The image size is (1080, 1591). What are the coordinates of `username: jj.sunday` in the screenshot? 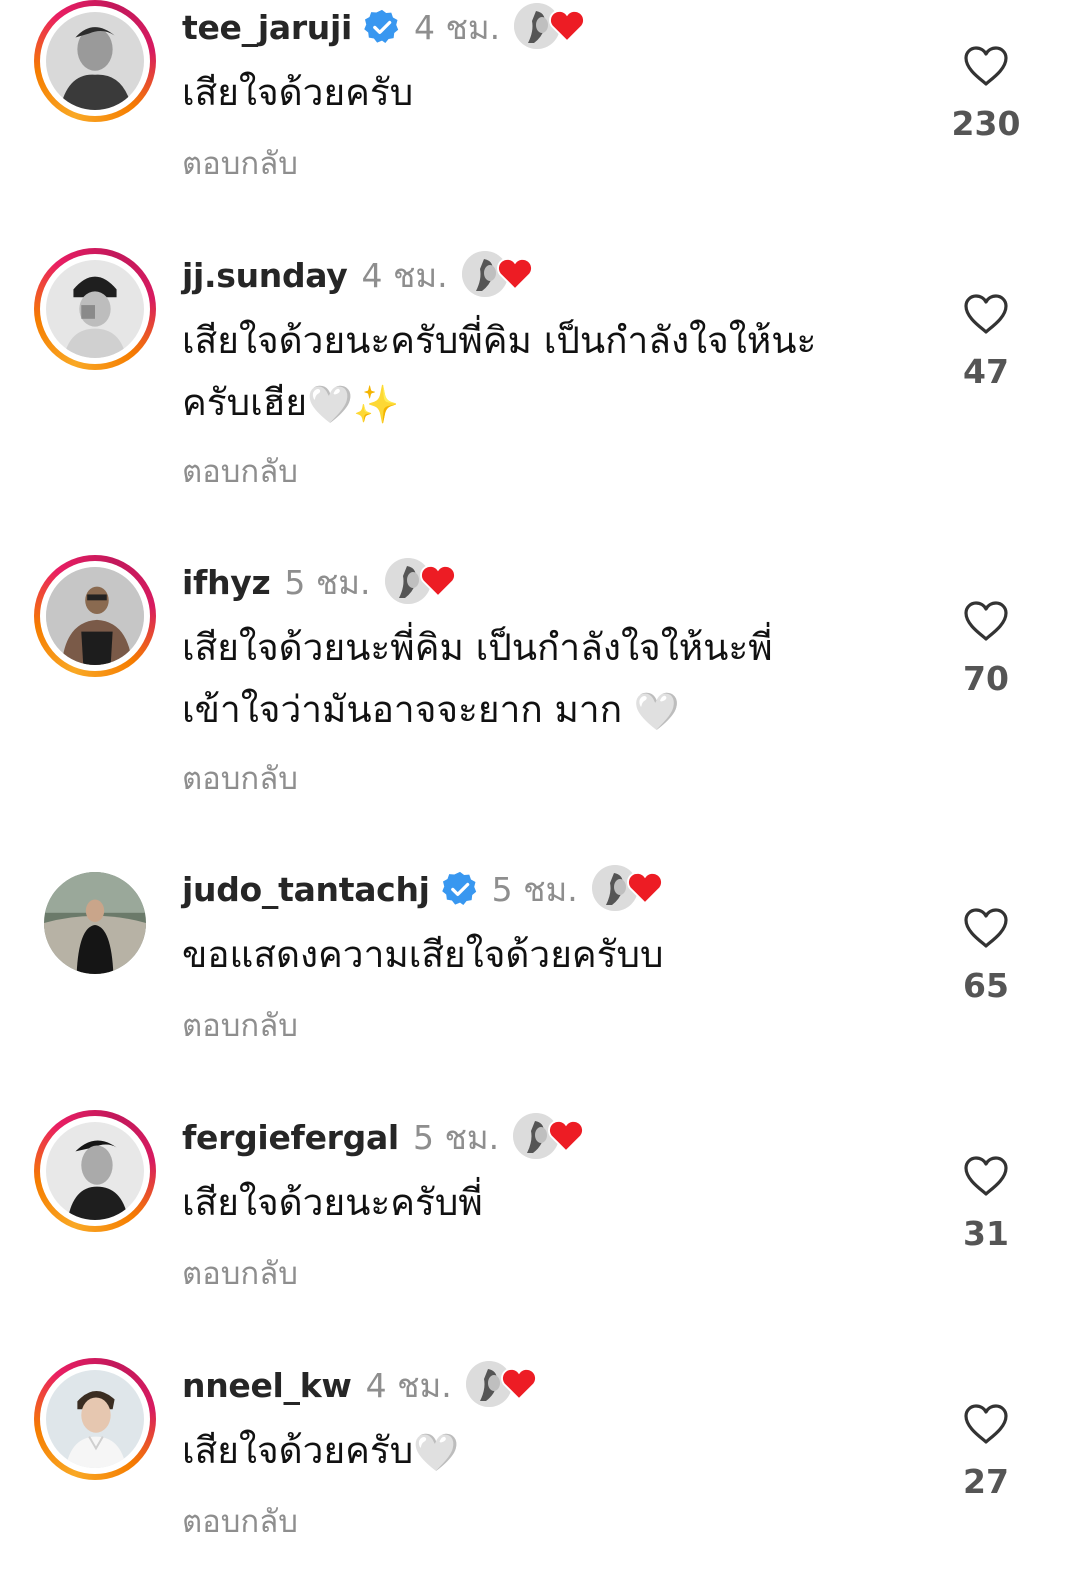 It's located at (265, 275).